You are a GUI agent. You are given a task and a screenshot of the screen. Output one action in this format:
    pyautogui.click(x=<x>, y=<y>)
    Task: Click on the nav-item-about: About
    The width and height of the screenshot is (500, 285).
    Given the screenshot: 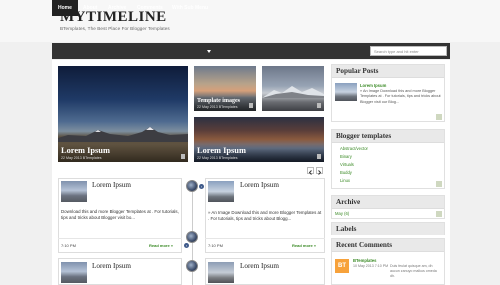 What is the action you would take?
    pyautogui.click(x=90, y=8)
    